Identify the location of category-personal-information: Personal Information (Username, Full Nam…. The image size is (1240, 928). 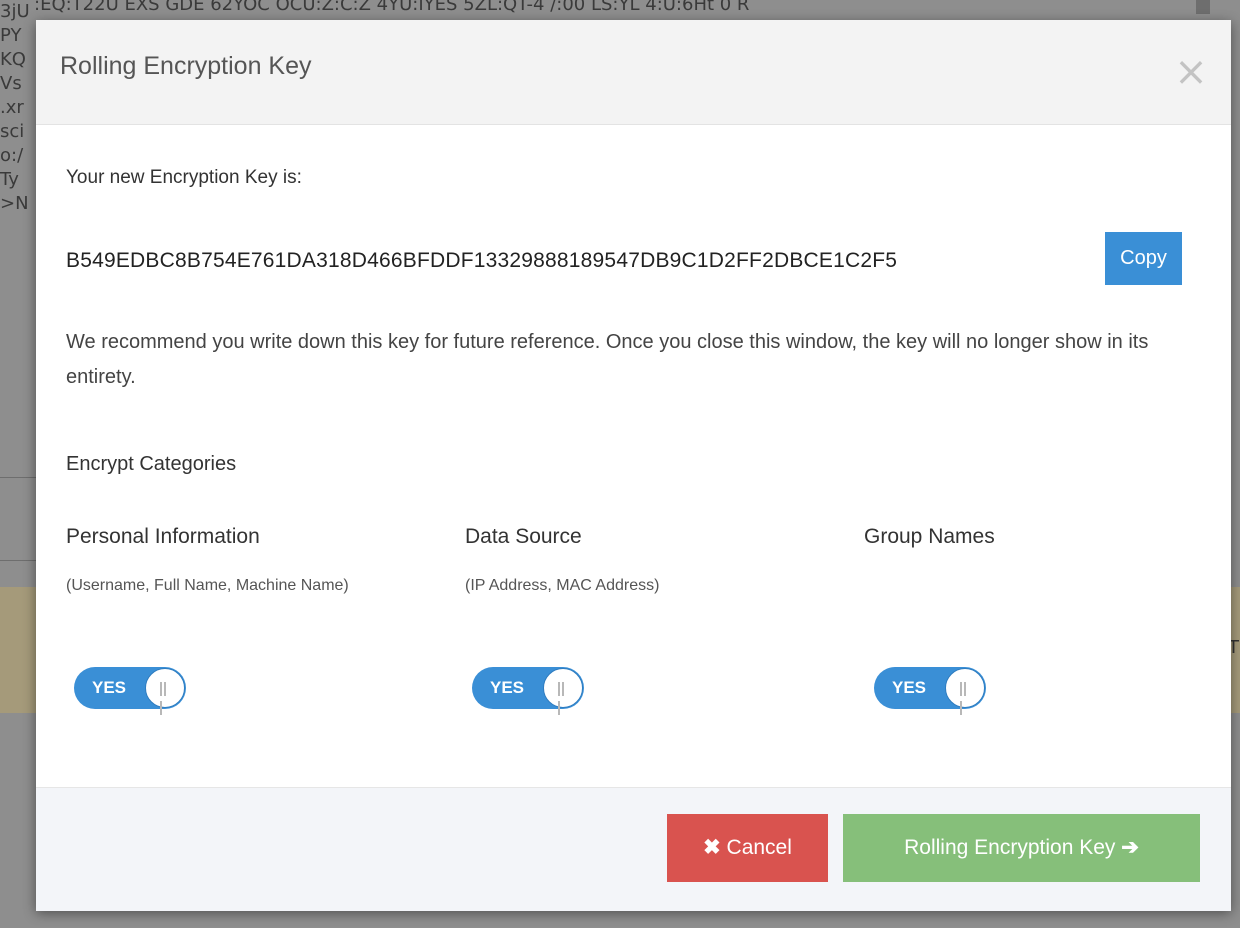
(246, 563).